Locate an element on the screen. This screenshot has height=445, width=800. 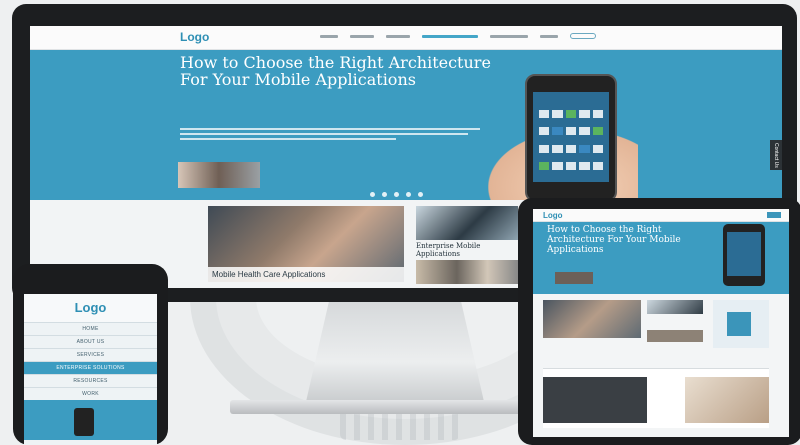
contact-tab: Contact Us is located at coordinates (776, 155).